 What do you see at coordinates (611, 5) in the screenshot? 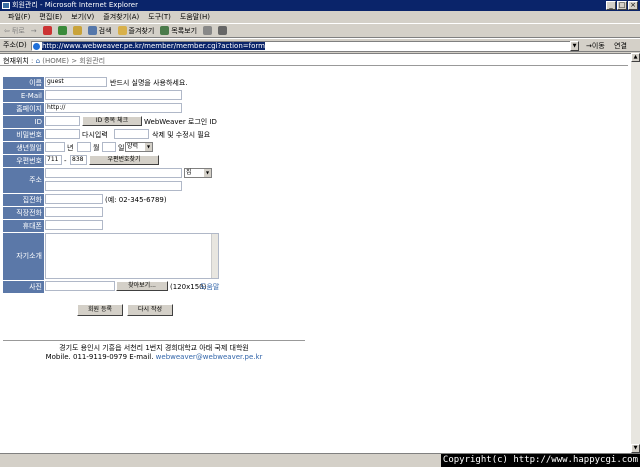
I see `minimize-button: _` at bounding box center [611, 5].